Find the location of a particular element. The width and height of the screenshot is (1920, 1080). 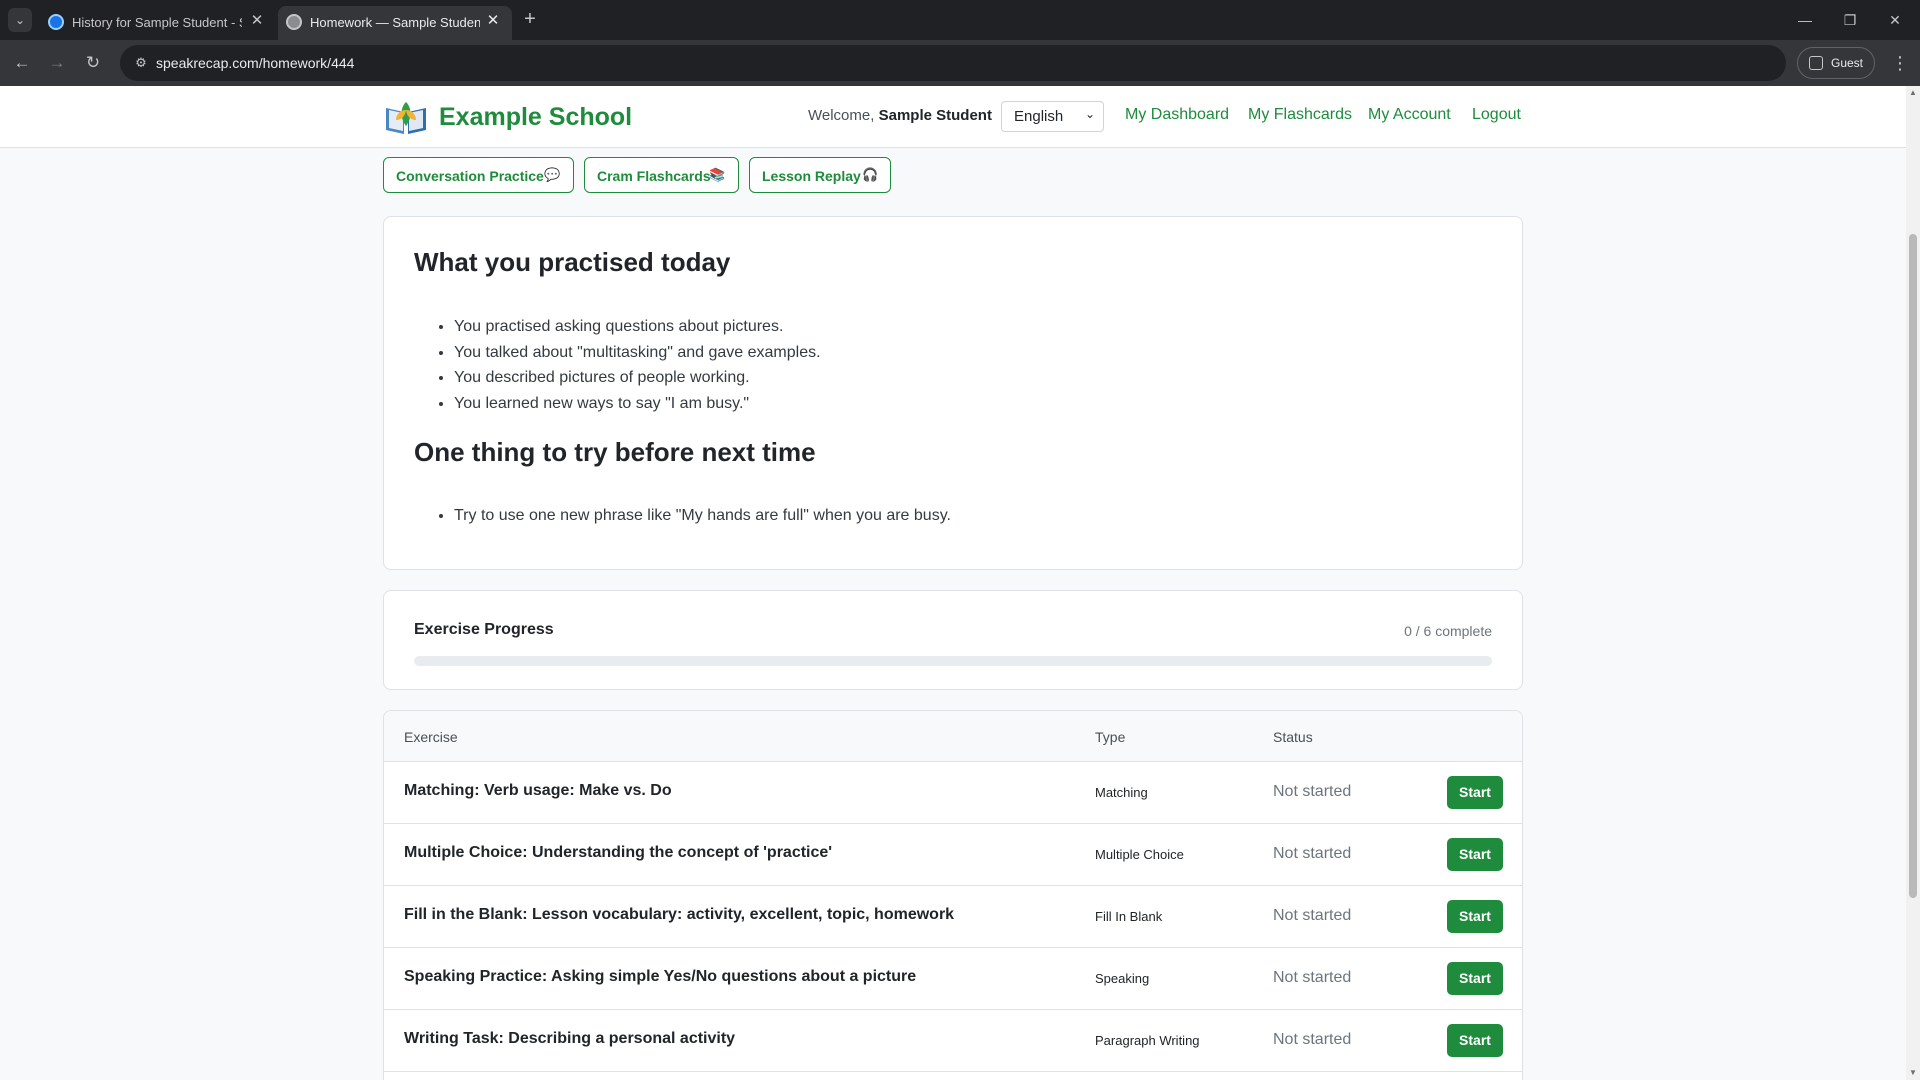

column-header-exercise: Exercise is located at coordinates (431, 737).